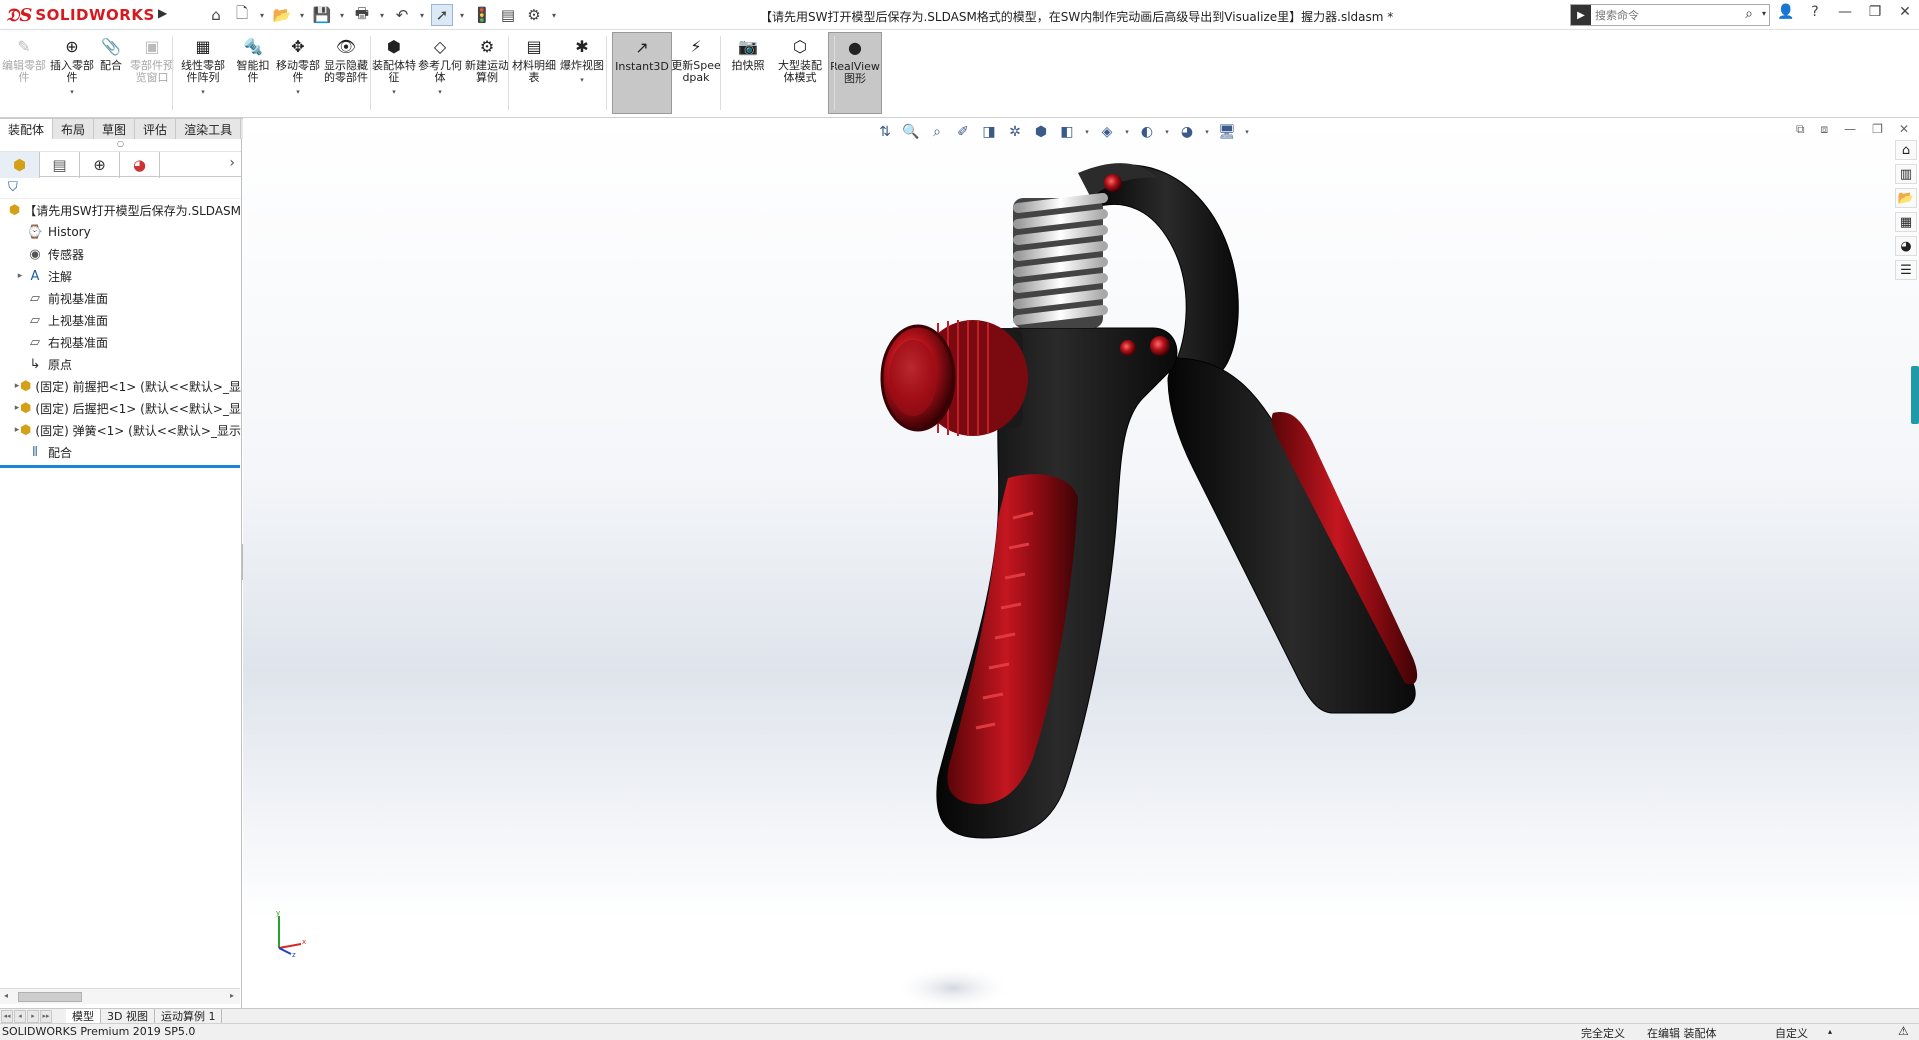 The width and height of the screenshot is (1919, 1040). I want to click on unit-dropdown-icon: ▴, so click(1830, 1031).